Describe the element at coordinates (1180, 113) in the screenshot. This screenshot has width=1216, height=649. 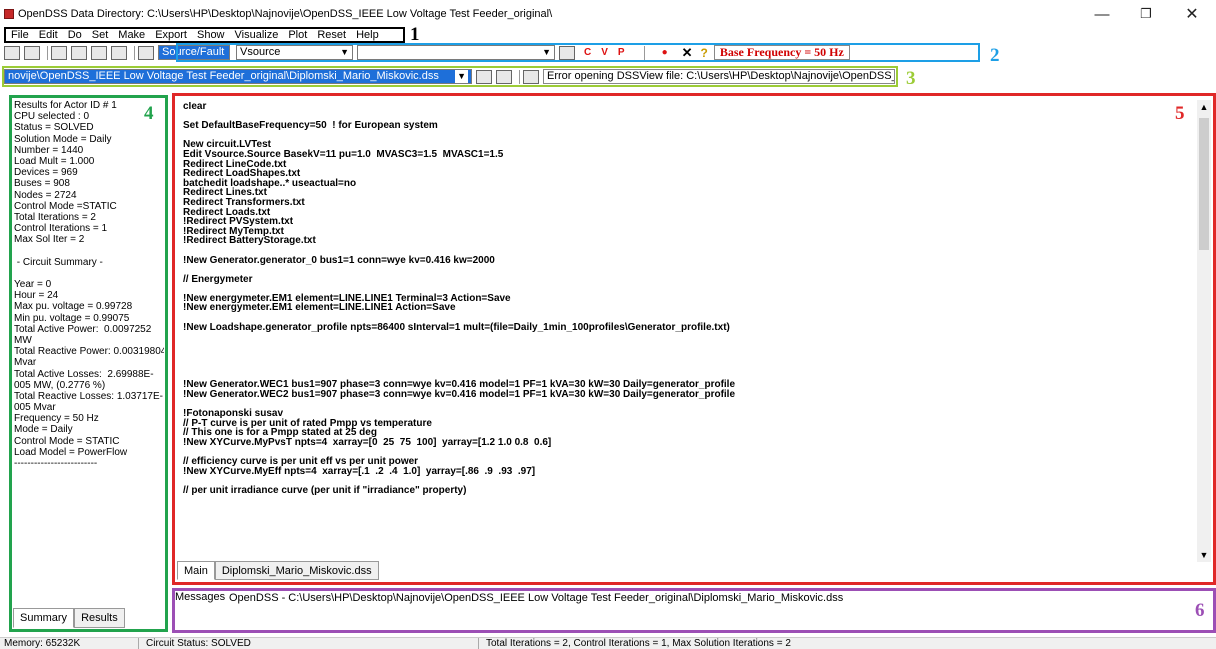
I see `annotation-label-5: 5` at that location.